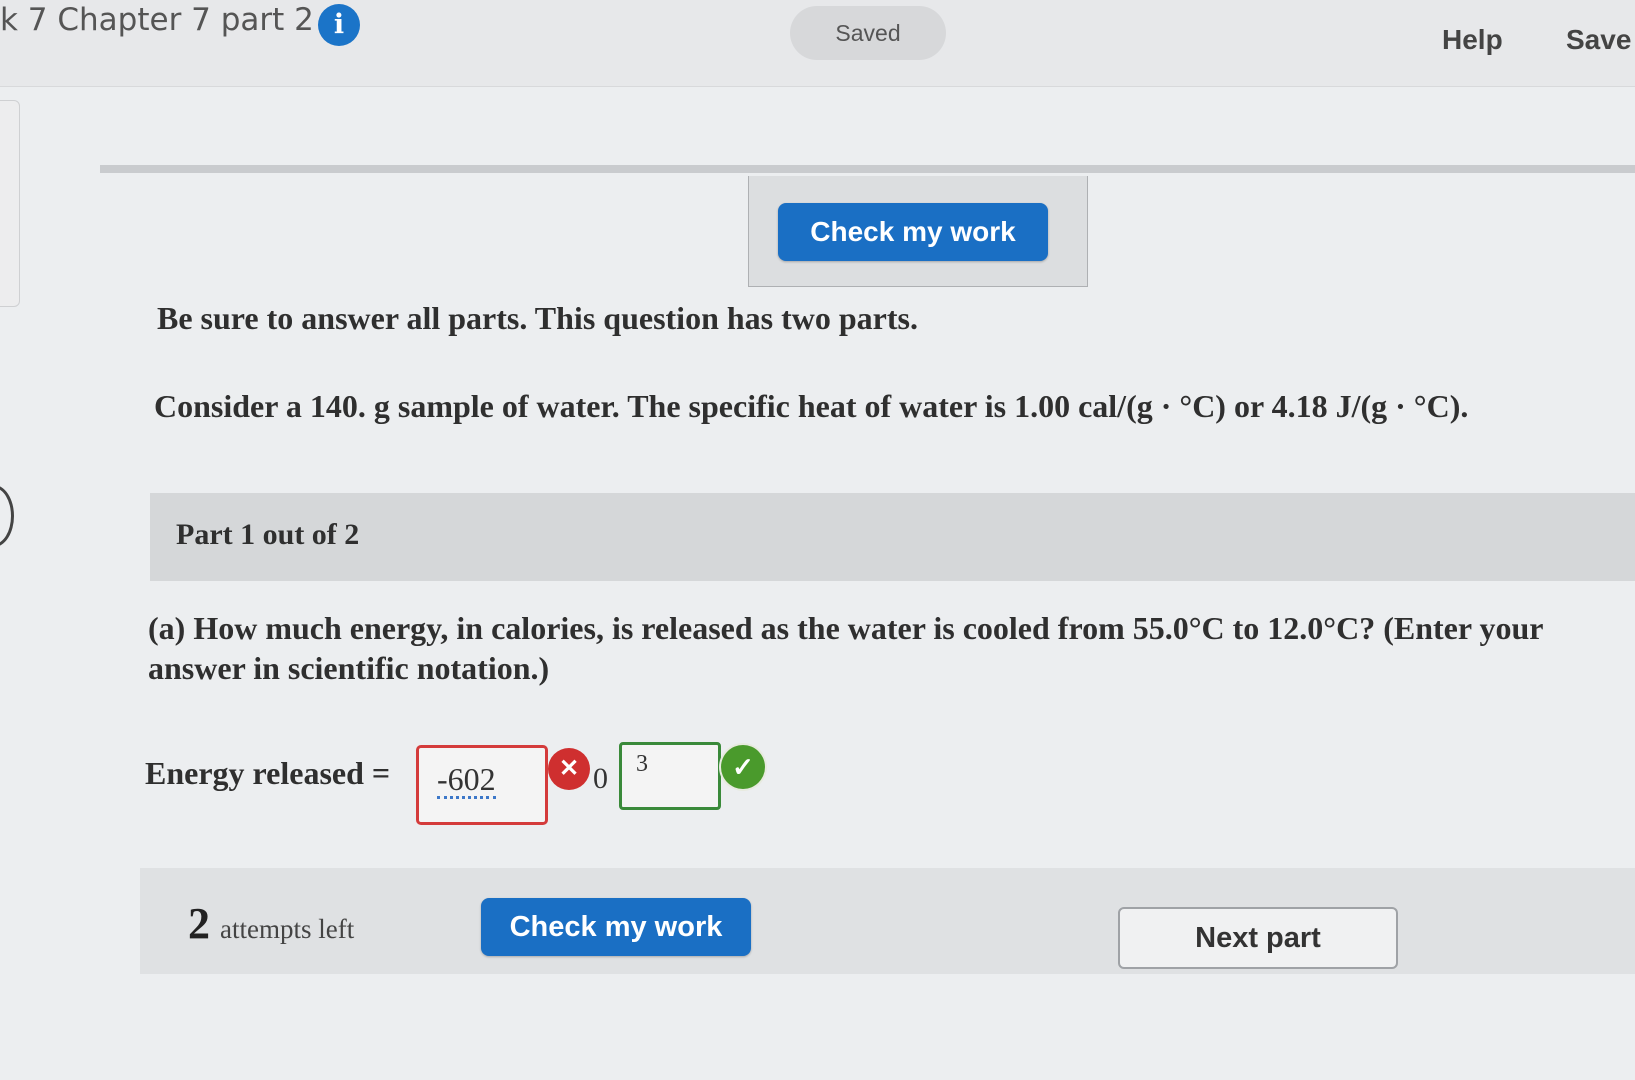 This screenshot has width=1635, height=1080. What do you see at coordinates (868, 33) in the screenshot?
I see `save-status-badge: Saved` at bounding box center [868, 33].